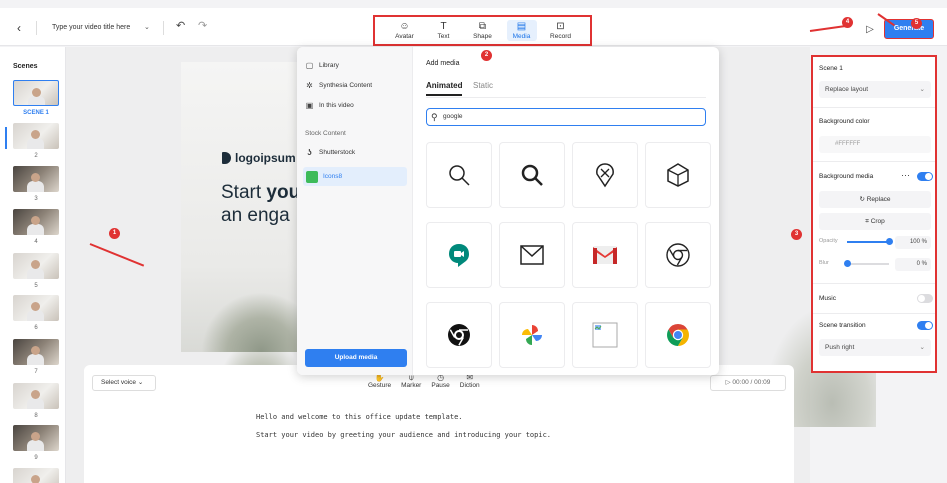 Image resolution: width=947 pixels, height=483 pixels. Describe the element at coordinates (337, 152) in the screenshot. I see `nav-label: Shutterstock` at that location.